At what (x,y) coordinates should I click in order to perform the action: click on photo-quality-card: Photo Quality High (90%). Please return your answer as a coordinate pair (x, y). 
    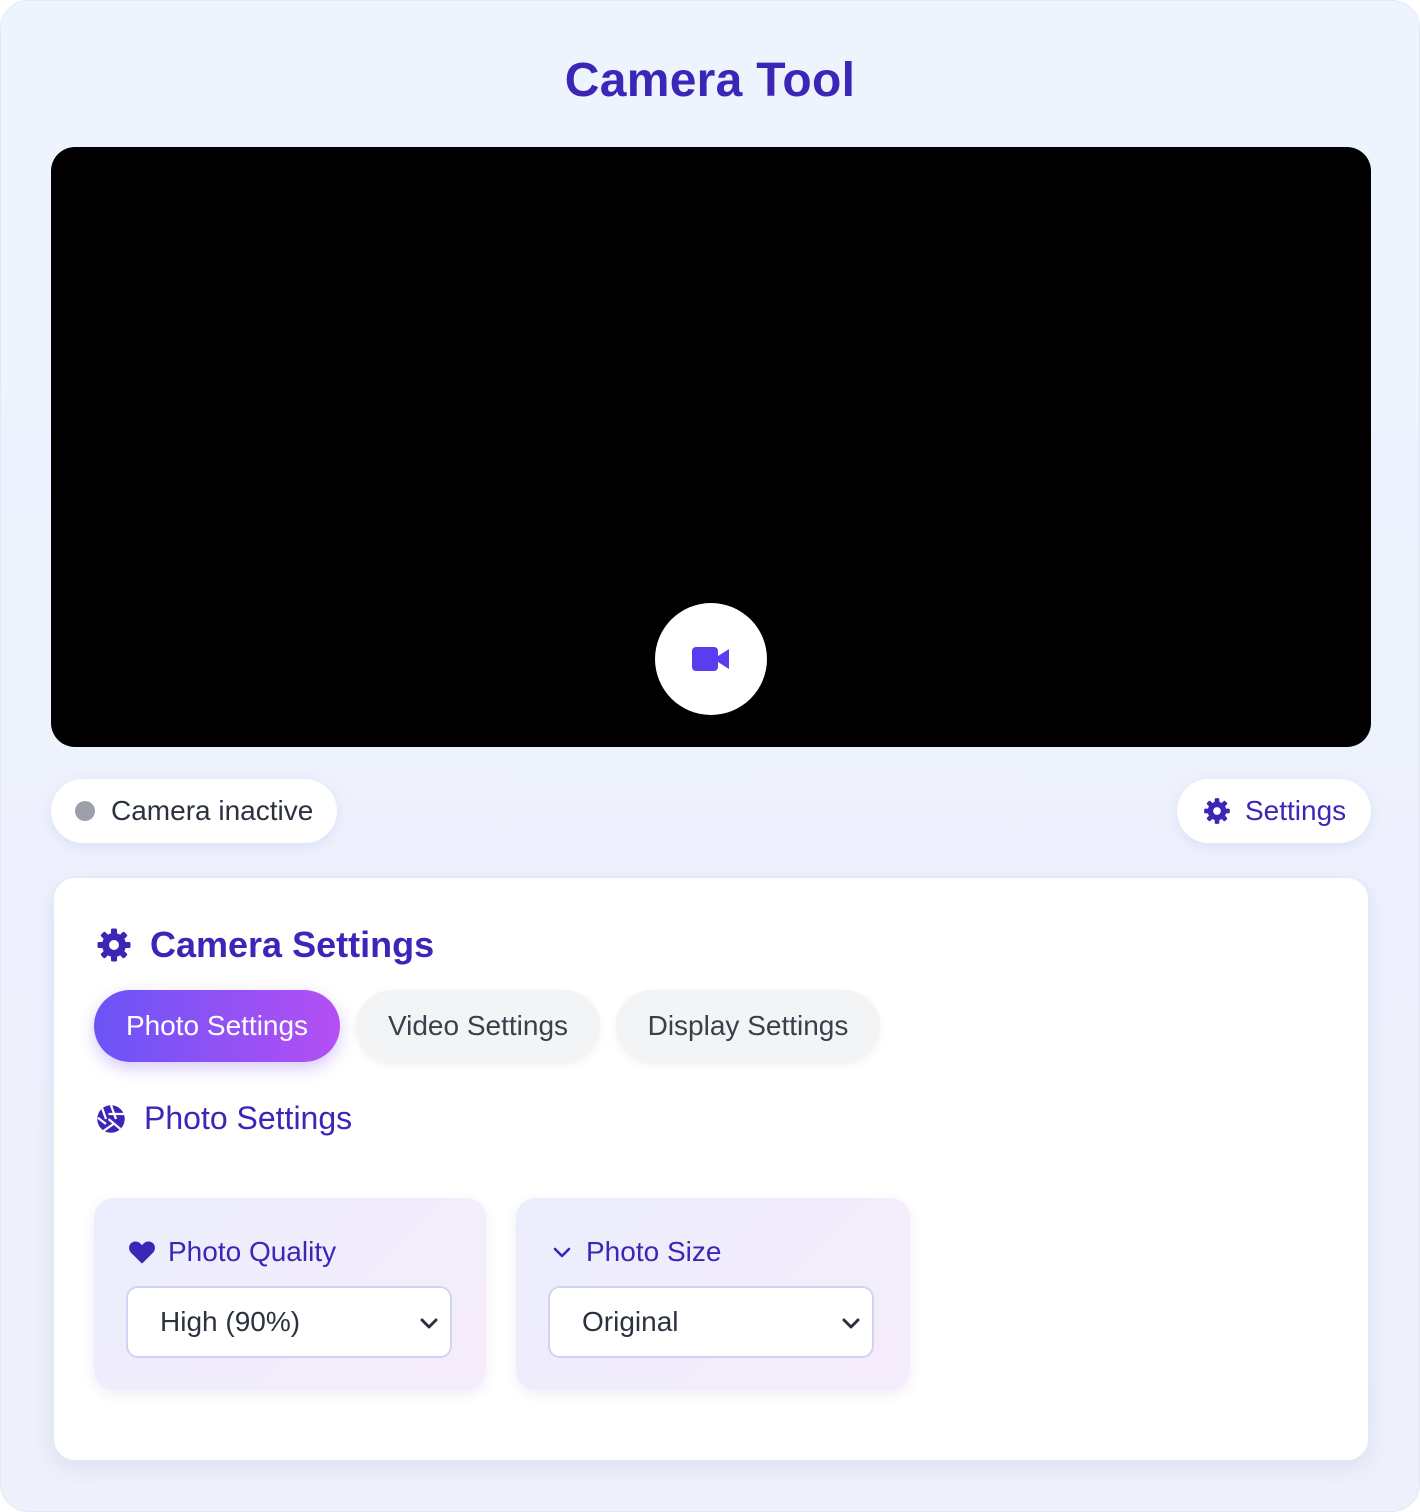
    Looking at the image, I should click on (290, 1294).